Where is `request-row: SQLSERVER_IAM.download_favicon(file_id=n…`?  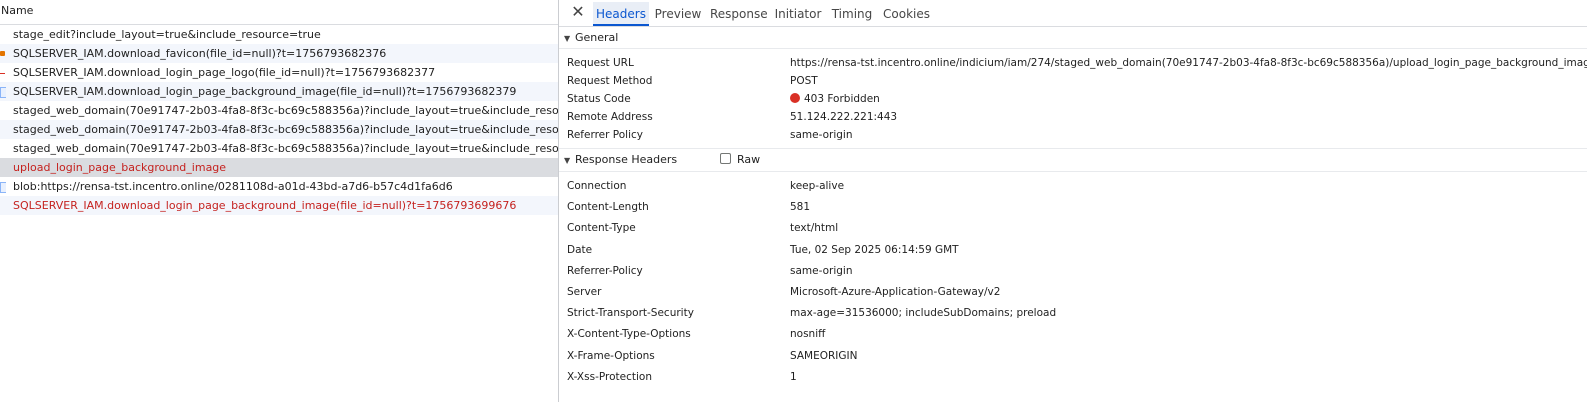 request-row: SQLSERVER_IAM.download_favicon(file_id=n… is located at coordinates (279, 53).